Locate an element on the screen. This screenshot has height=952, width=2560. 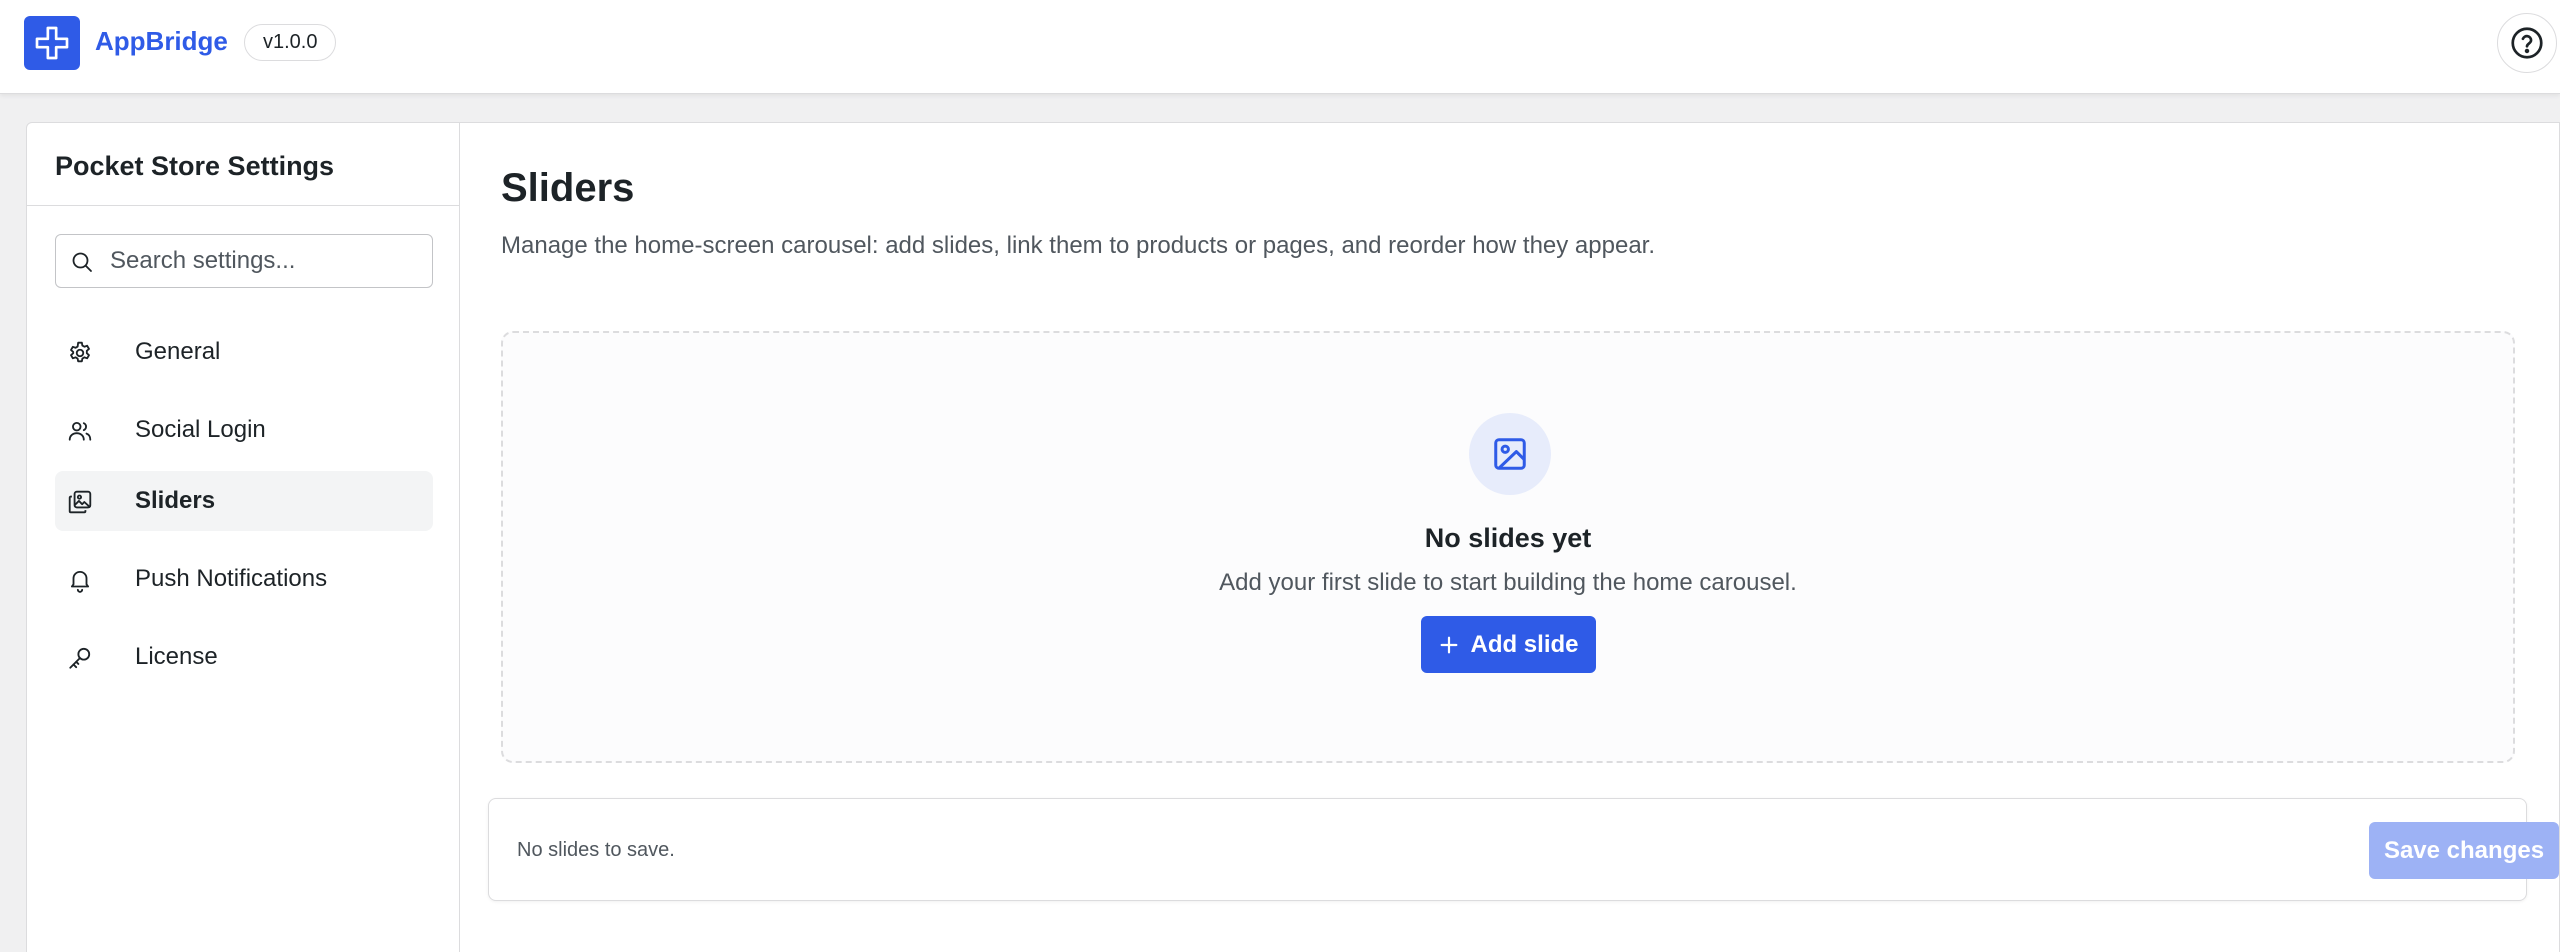
sidebar-item-license: License is located at coordinates (244, 657).